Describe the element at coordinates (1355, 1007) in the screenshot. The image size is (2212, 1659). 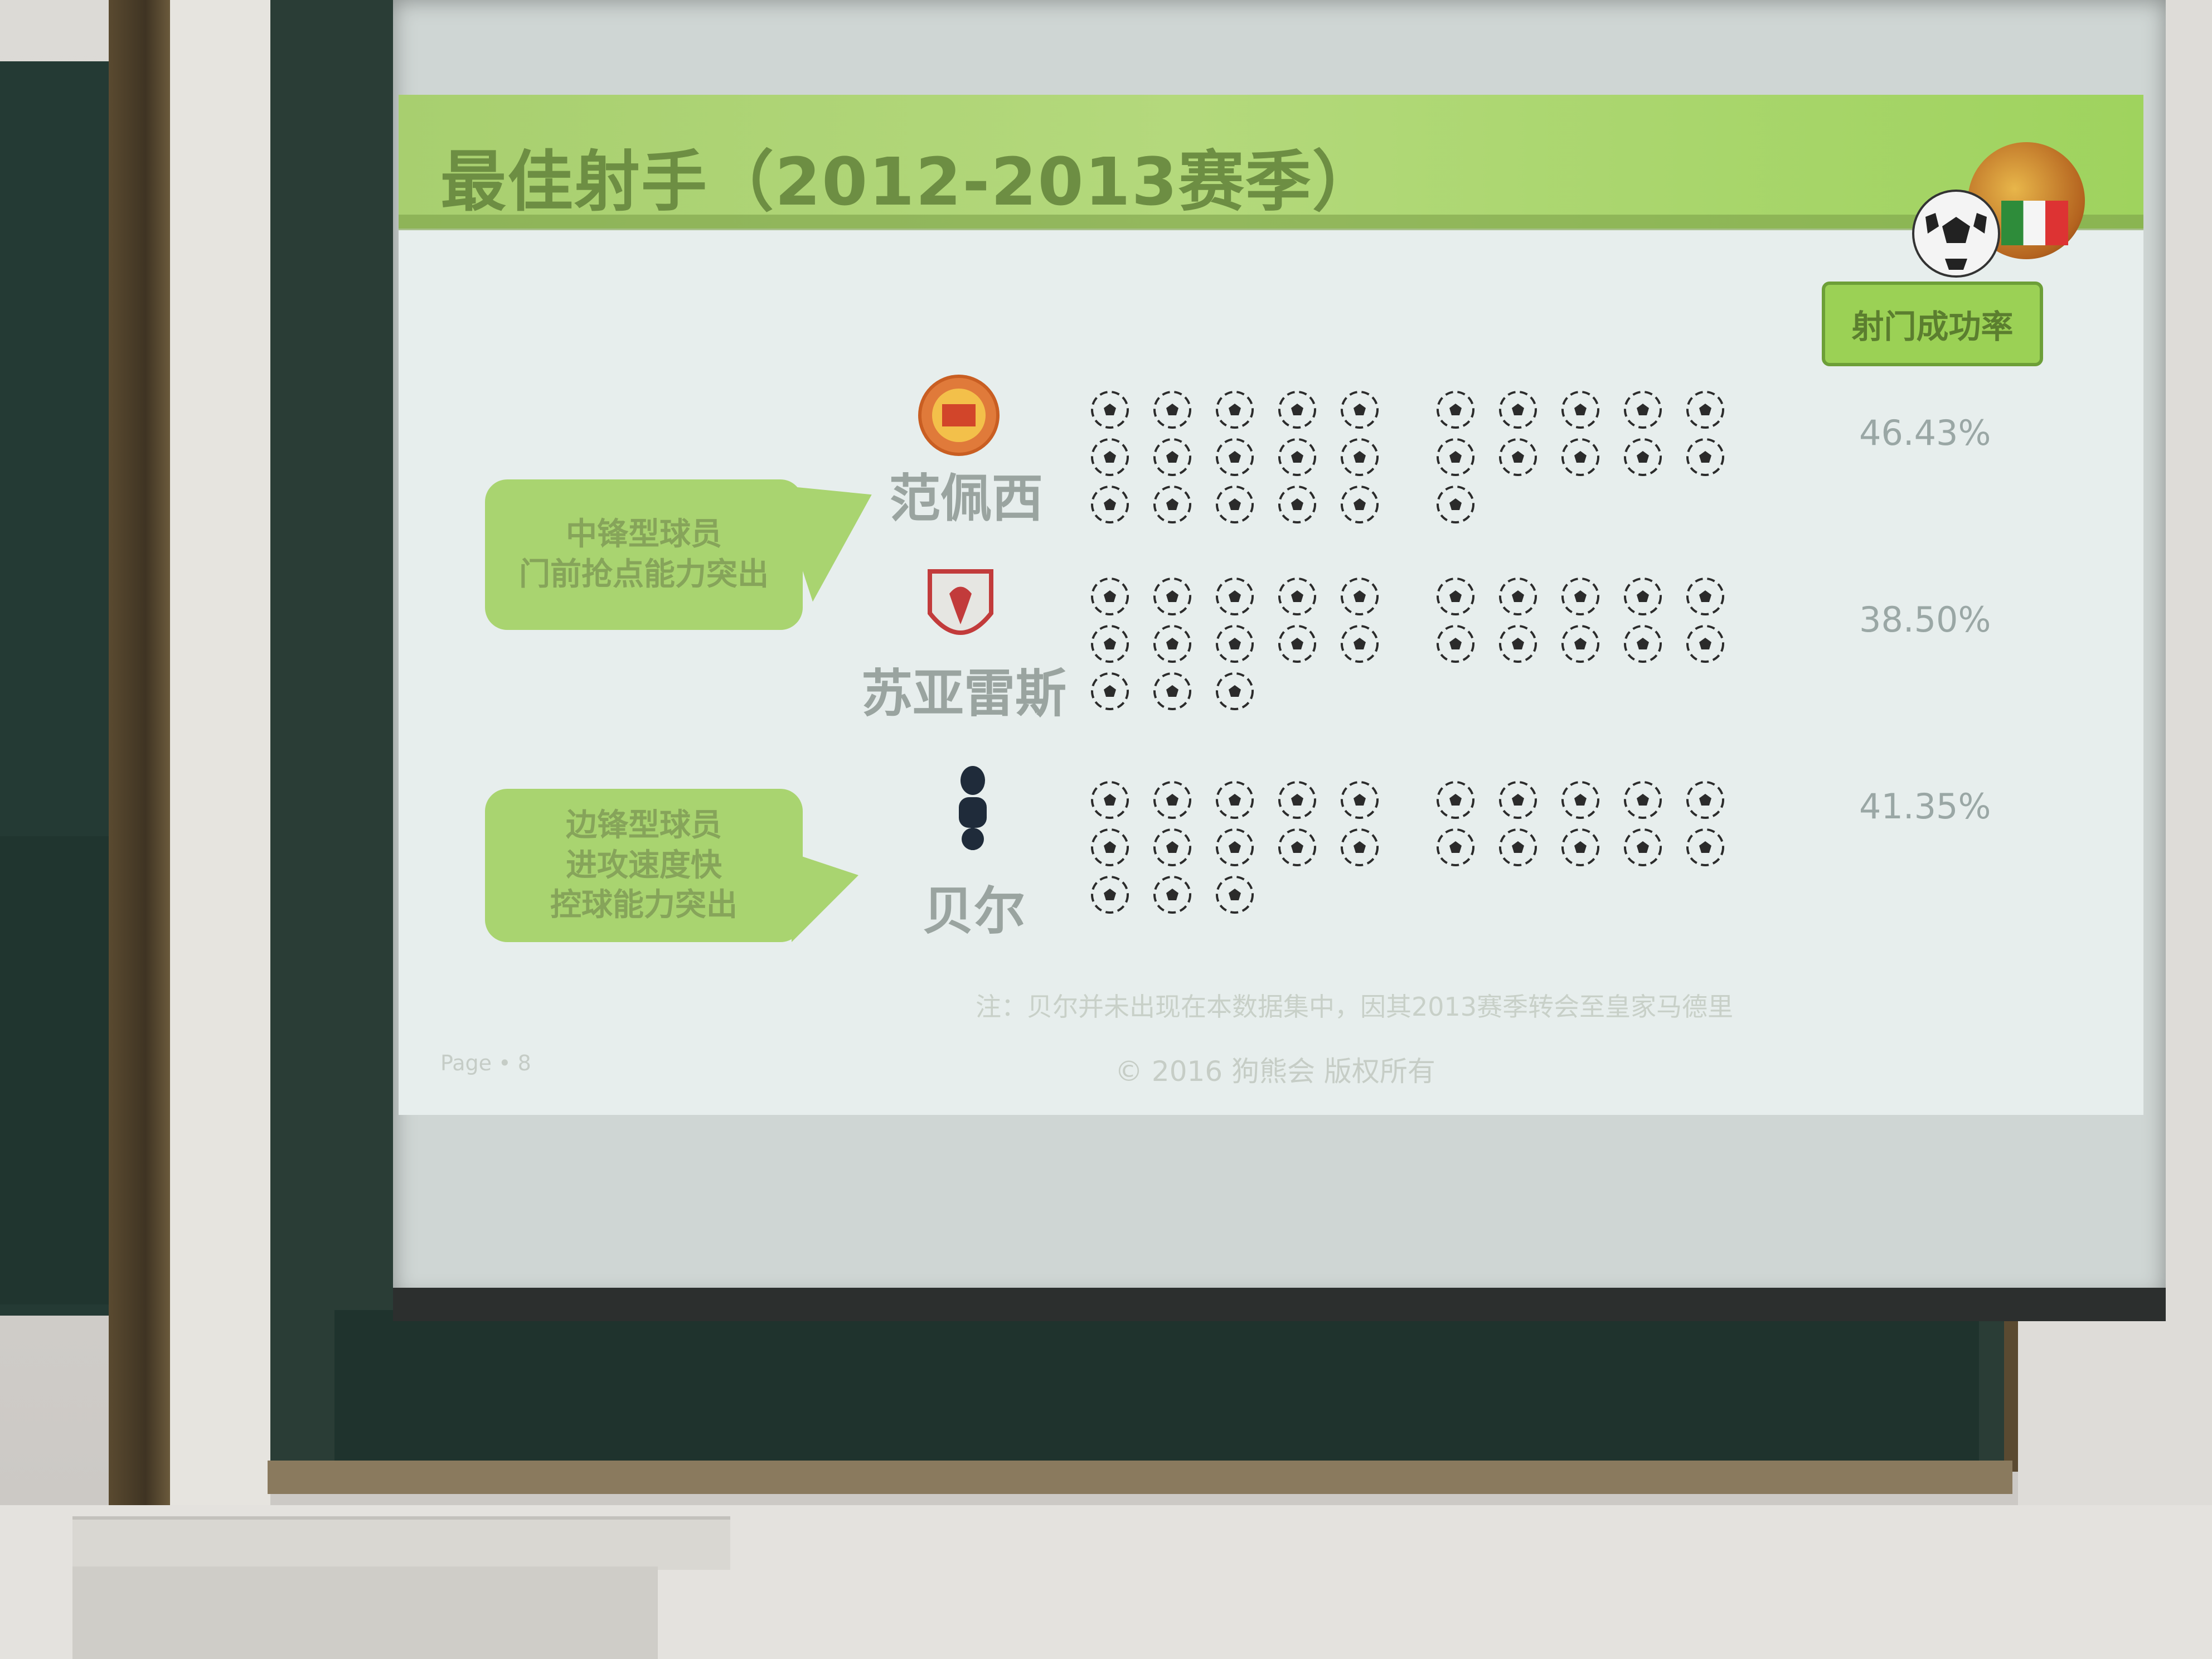
I see `footnote: 注：贝尔并未出现在本数据集中，因其2013赛季转会至皇家马德里` at that location.